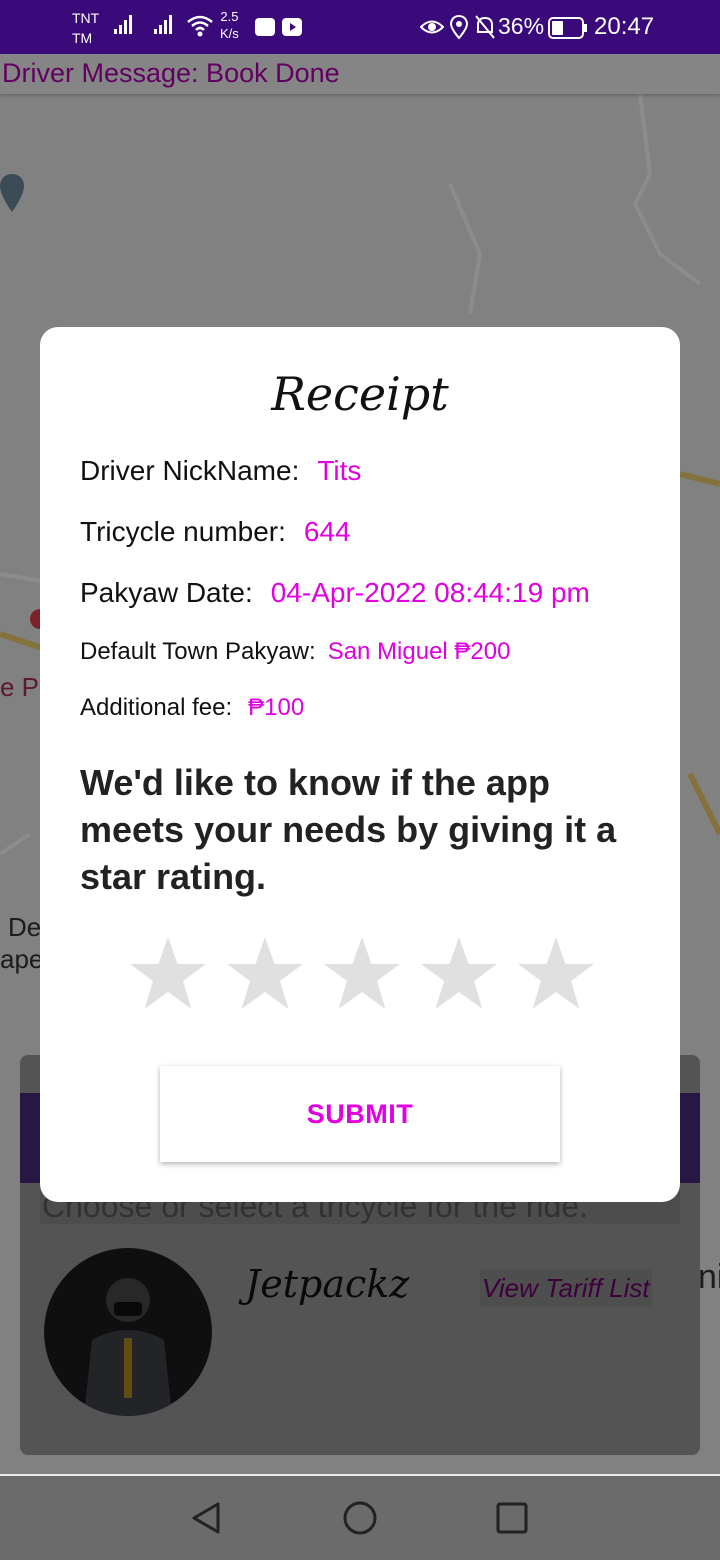 This screenshot has width=720, height=1560. What do you see at coordinates (183, 531) in the screenshot?
I see `tricycle-number-label: Tricycle number:` at bounding box center [183, 531].